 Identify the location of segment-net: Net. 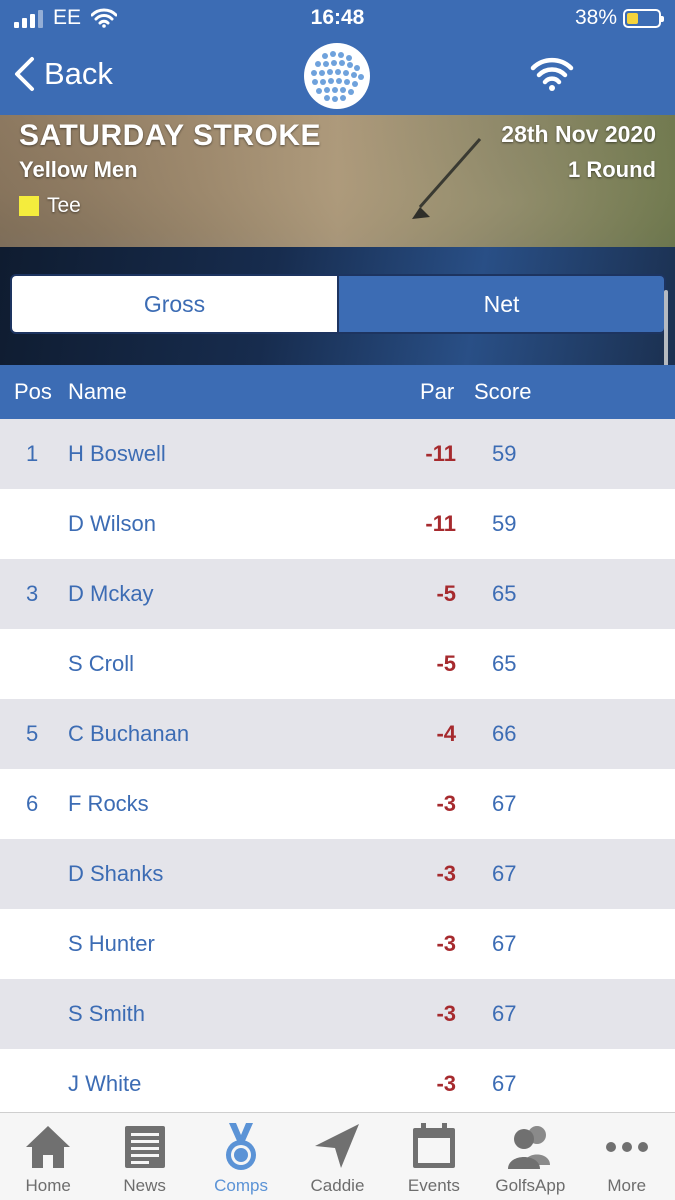
(500, 304).